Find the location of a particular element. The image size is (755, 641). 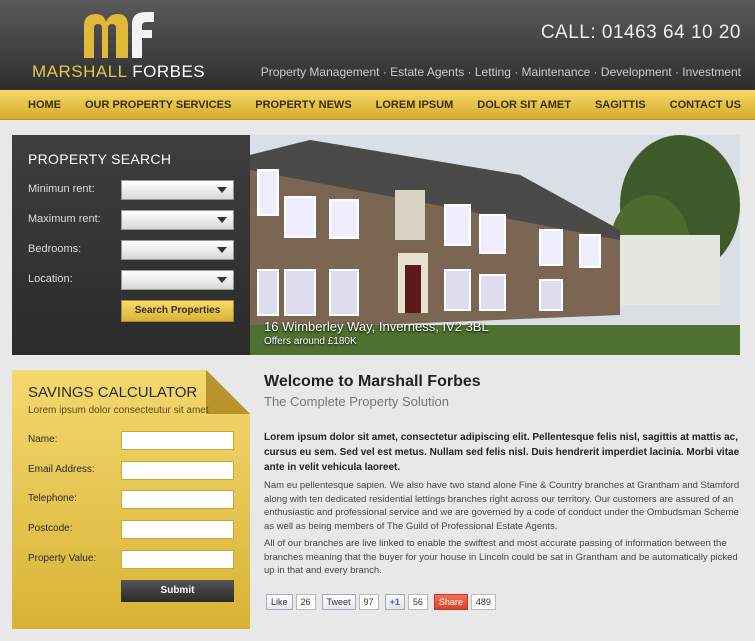

bedrooms-row: Bedrooms: is located at coordinates (131, 250).